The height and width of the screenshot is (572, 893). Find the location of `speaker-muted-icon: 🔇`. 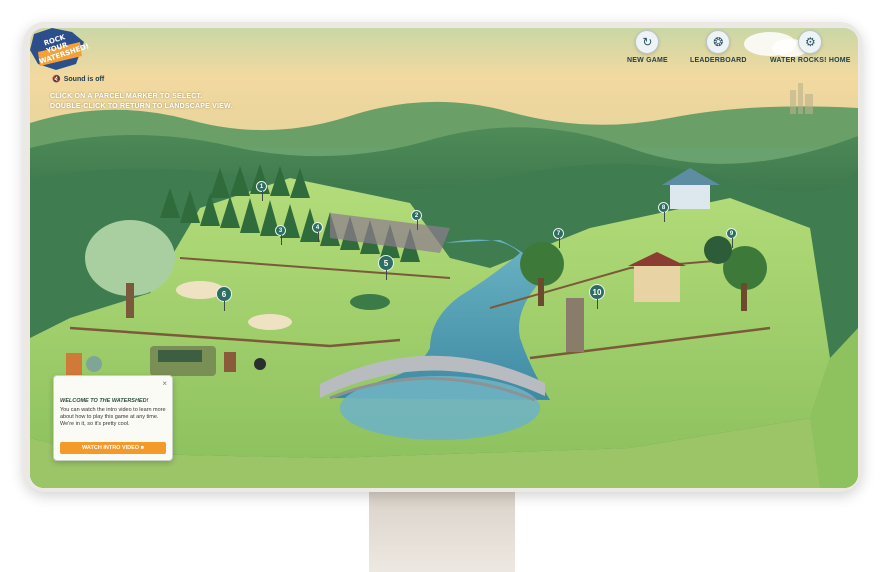

speaker-muted-icon: 🔇 is located at coordinates (56, 79).